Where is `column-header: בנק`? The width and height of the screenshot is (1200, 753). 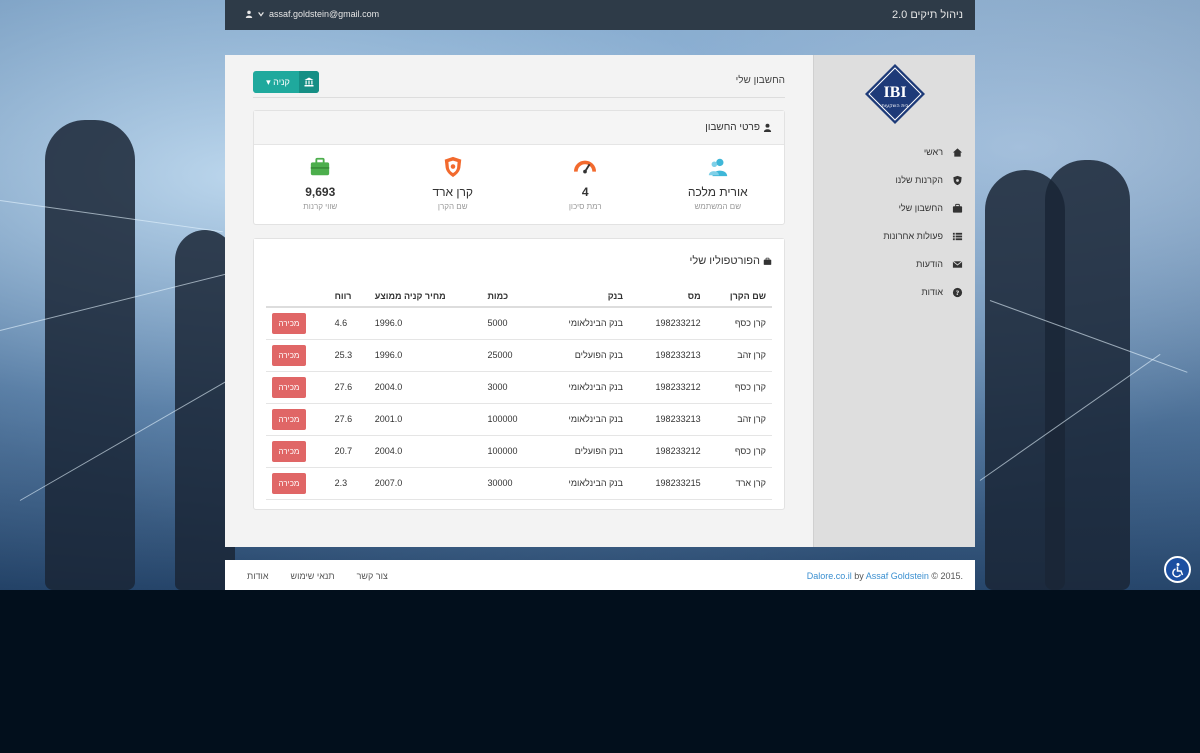
column-header: בנק is located at coordinates (584, 296).